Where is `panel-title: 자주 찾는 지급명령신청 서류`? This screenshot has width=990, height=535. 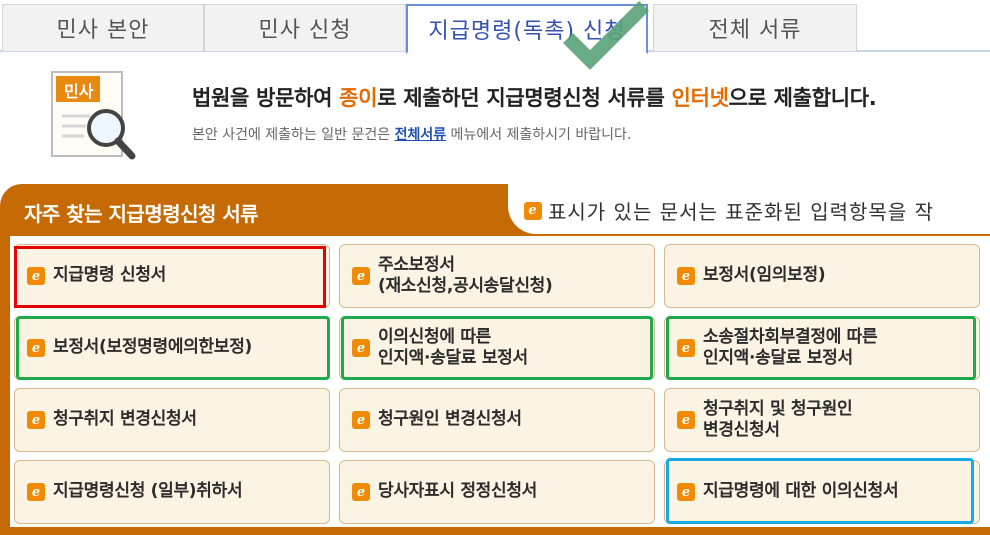 panel-title: 자주 찾는 지급명령신청 서류 is located at coordinates (141, 214).